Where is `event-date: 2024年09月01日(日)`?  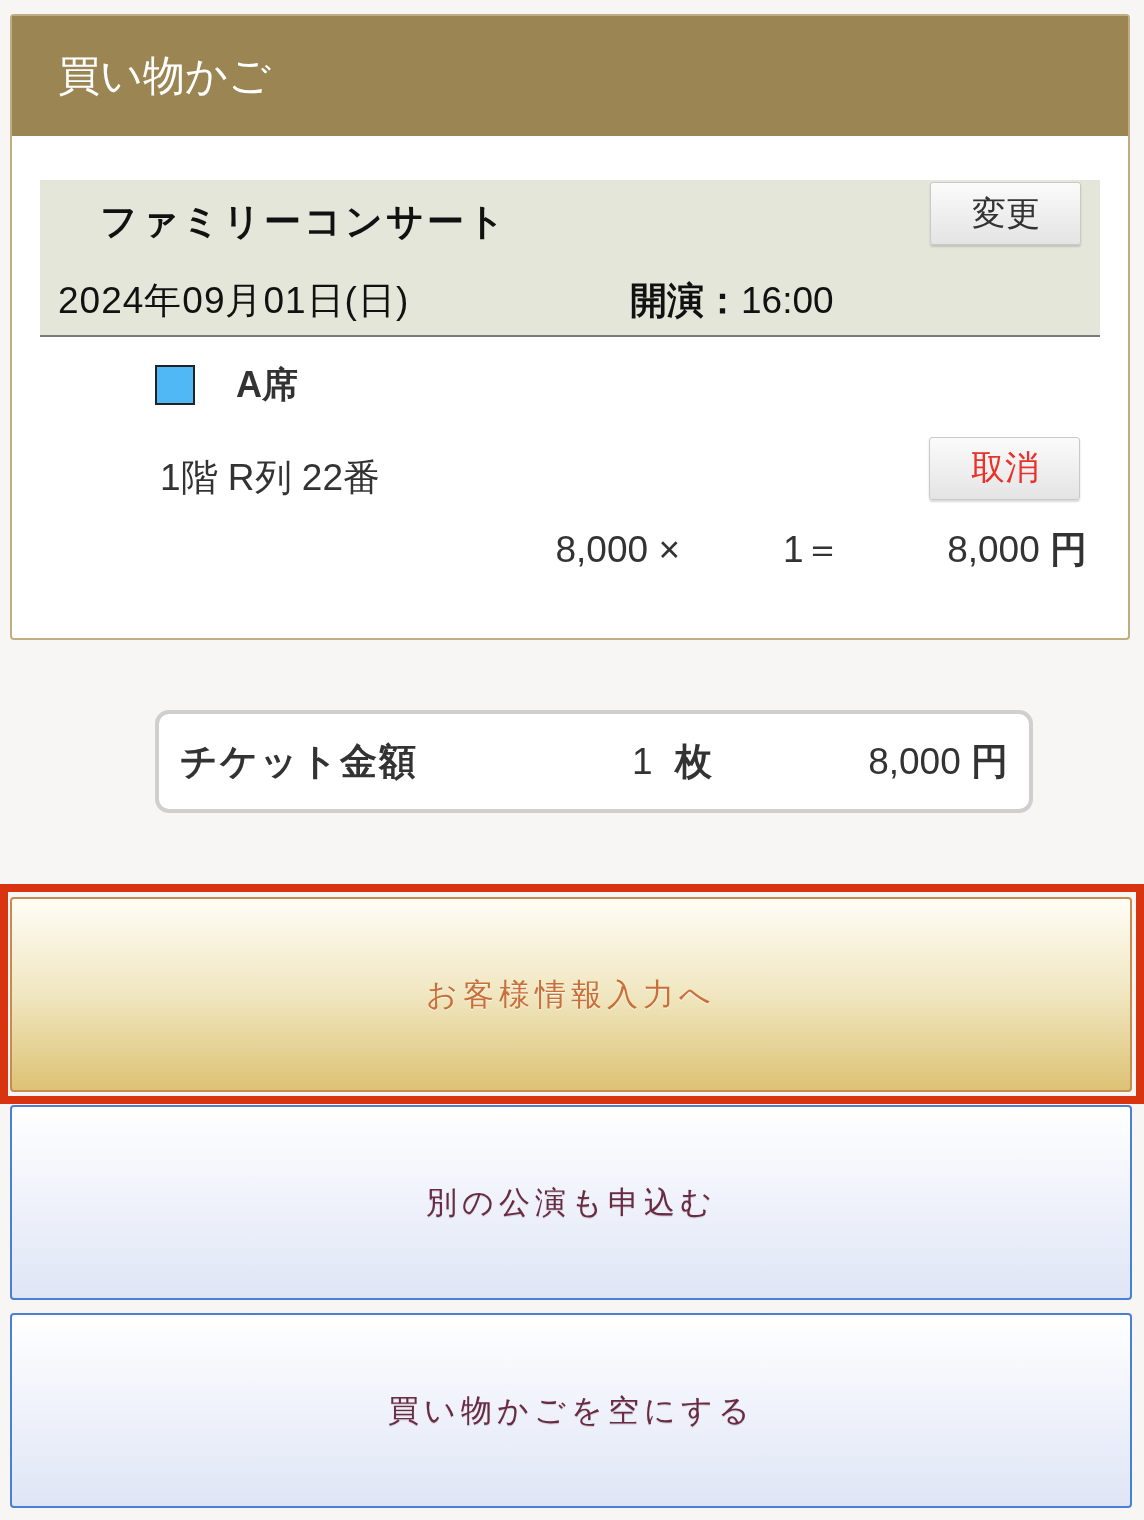
event-date: 2024年09月01日(日) is located at coordinates (234, 301).